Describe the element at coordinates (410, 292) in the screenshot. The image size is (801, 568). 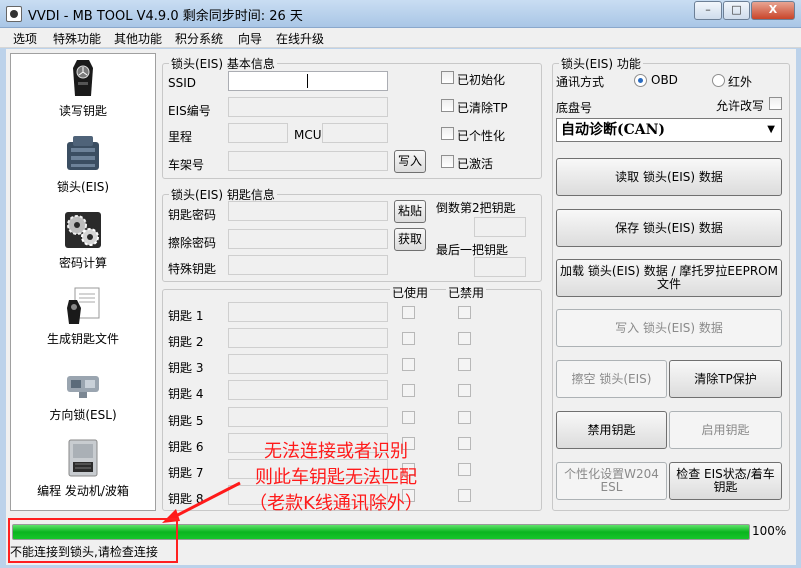
I see `used-column-header: 已使用` at that location.